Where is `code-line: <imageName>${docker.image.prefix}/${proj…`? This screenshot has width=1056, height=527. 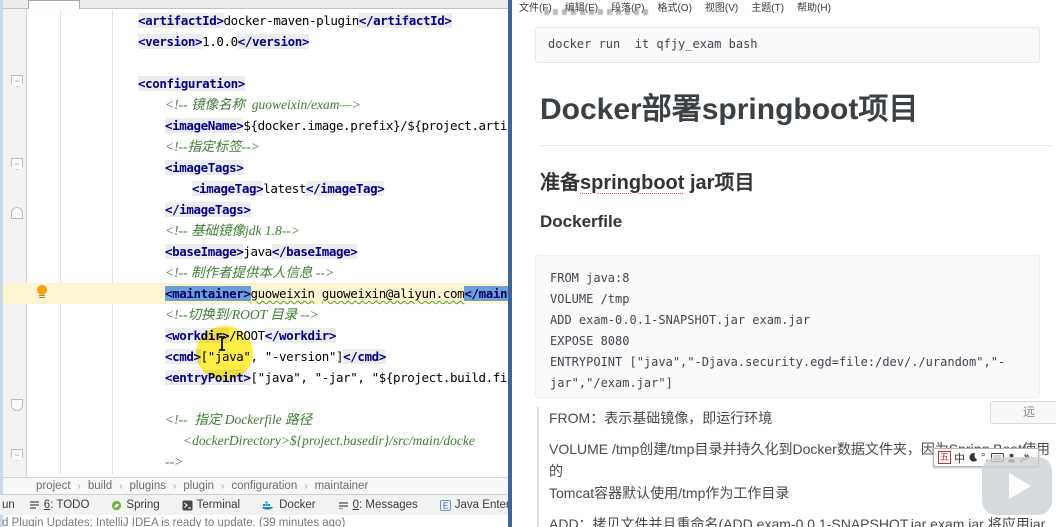
code-line: <imageName>${docker.image.prefix}/${proj… is located at coordinates (254, 125).